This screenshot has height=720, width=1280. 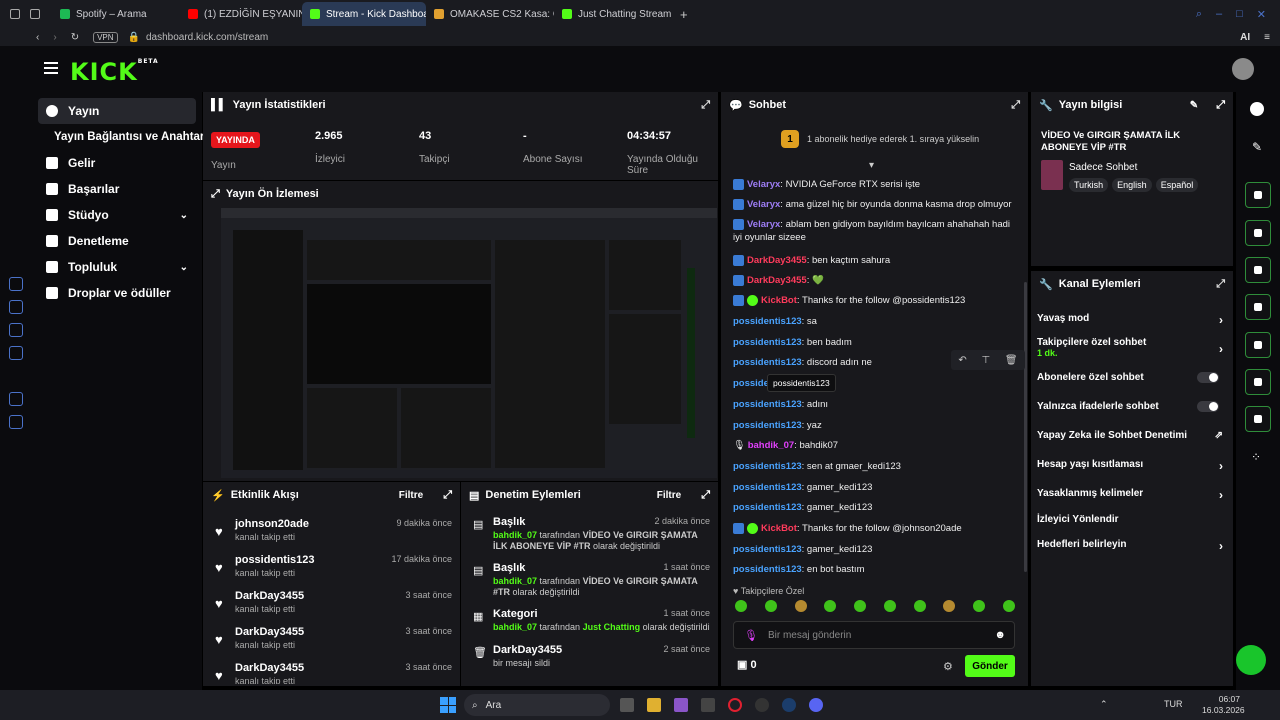 I want to click on chat-message: possidentis123: adını, so click(x=873, y=404).